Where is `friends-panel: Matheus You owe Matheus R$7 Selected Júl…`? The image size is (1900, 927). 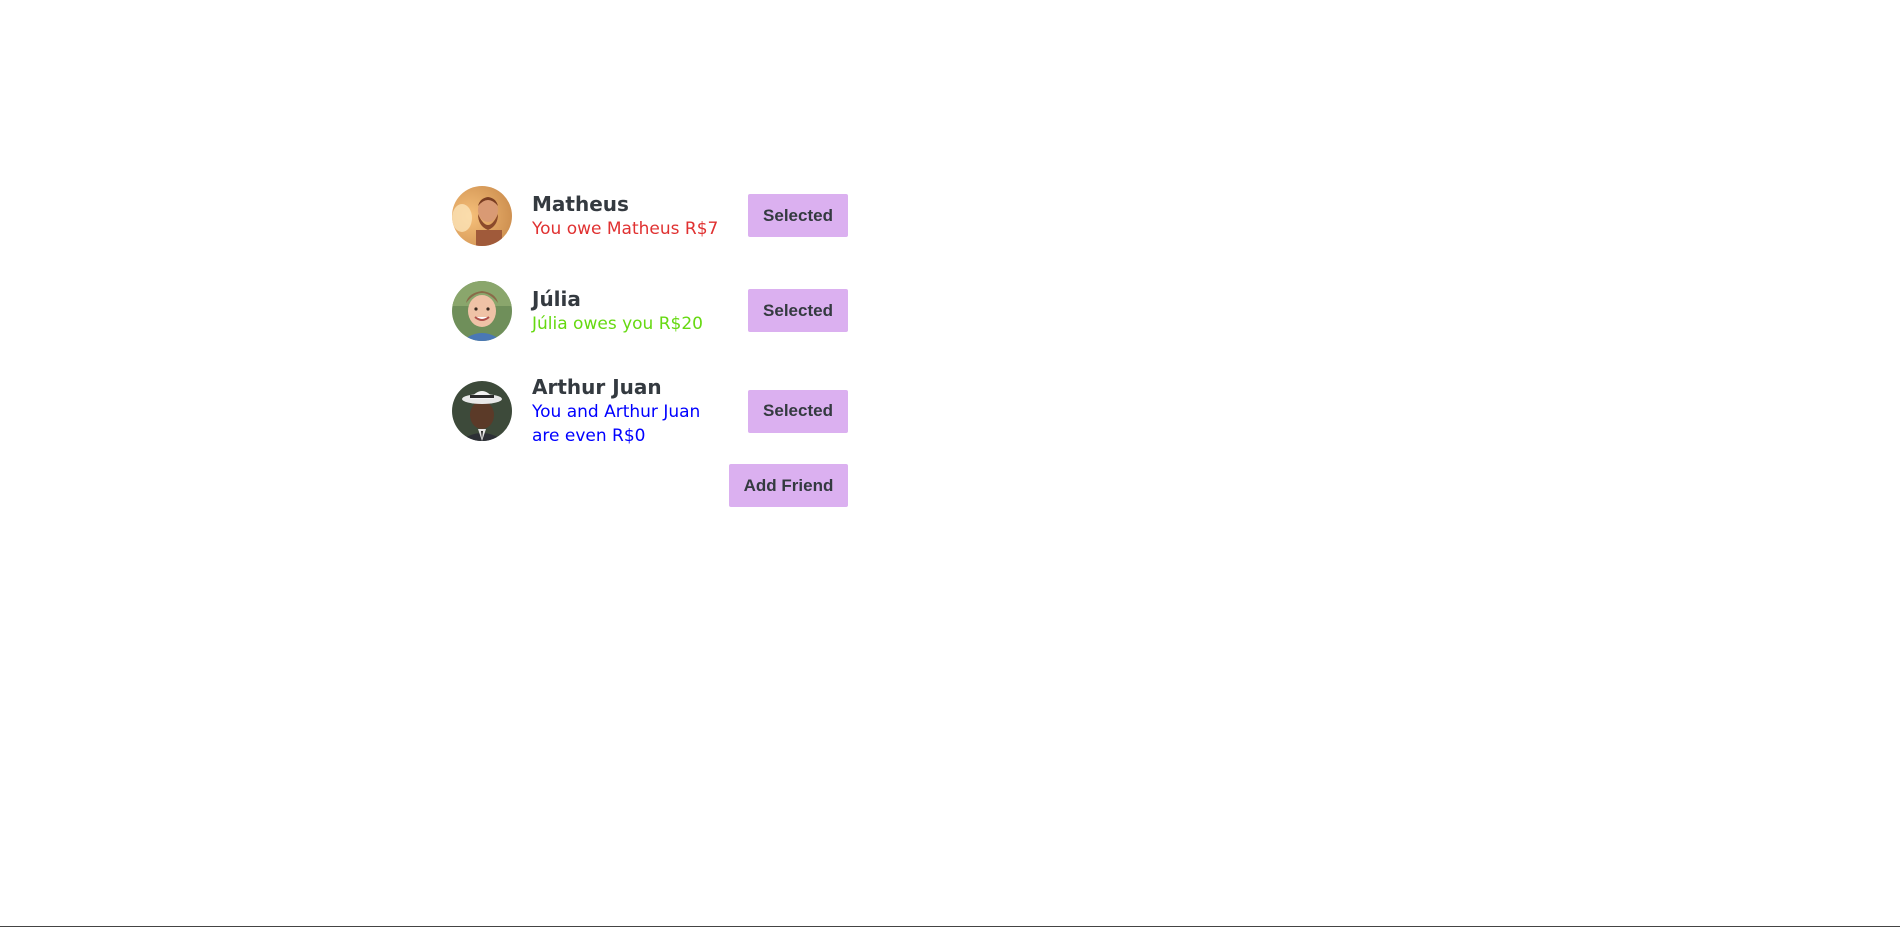
friends-panel: Matheus You owe Matheus R$7 Selected Júl… is located at coordinates (650, 346).